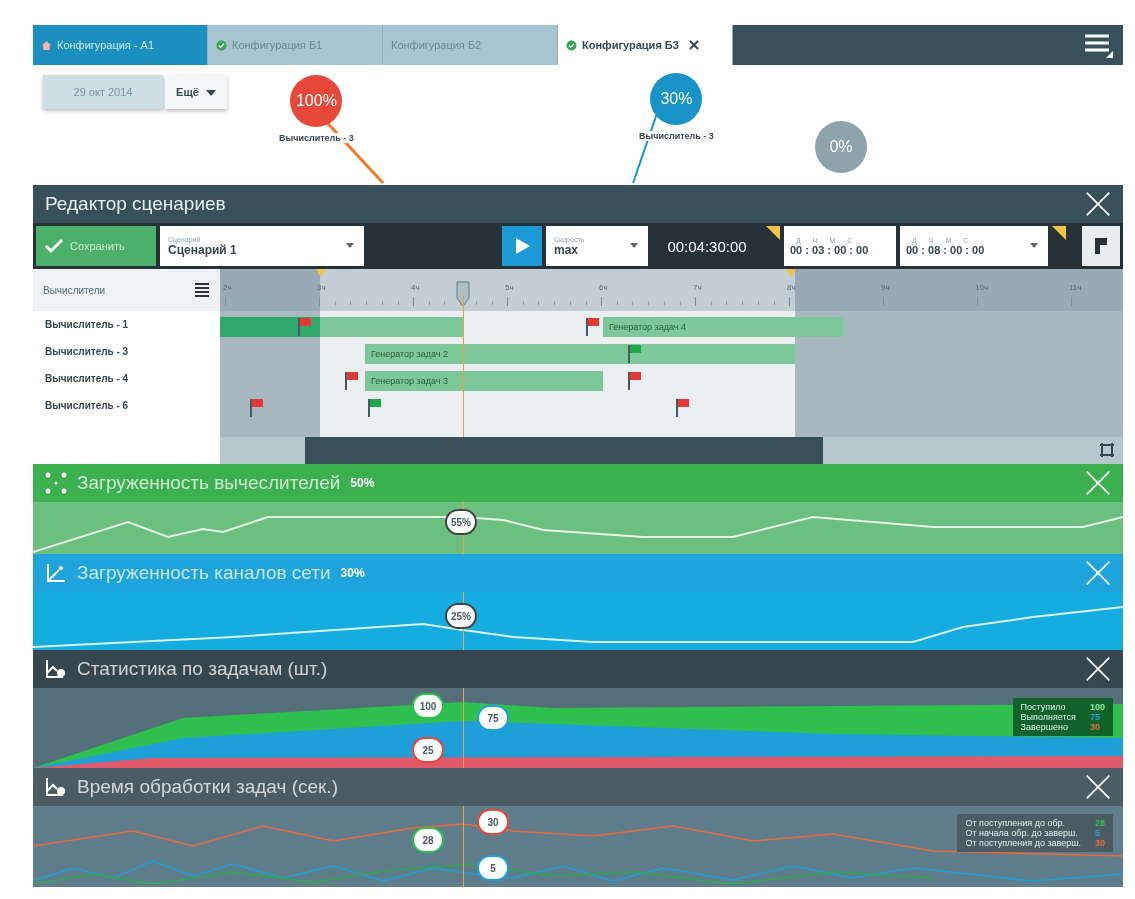 The height and width of the screenshot is (899, 1135). What do you see at coordinates (603, 287) in the screenshot?
I see `hour-label: 6ч` at bounding box center [603, 287].